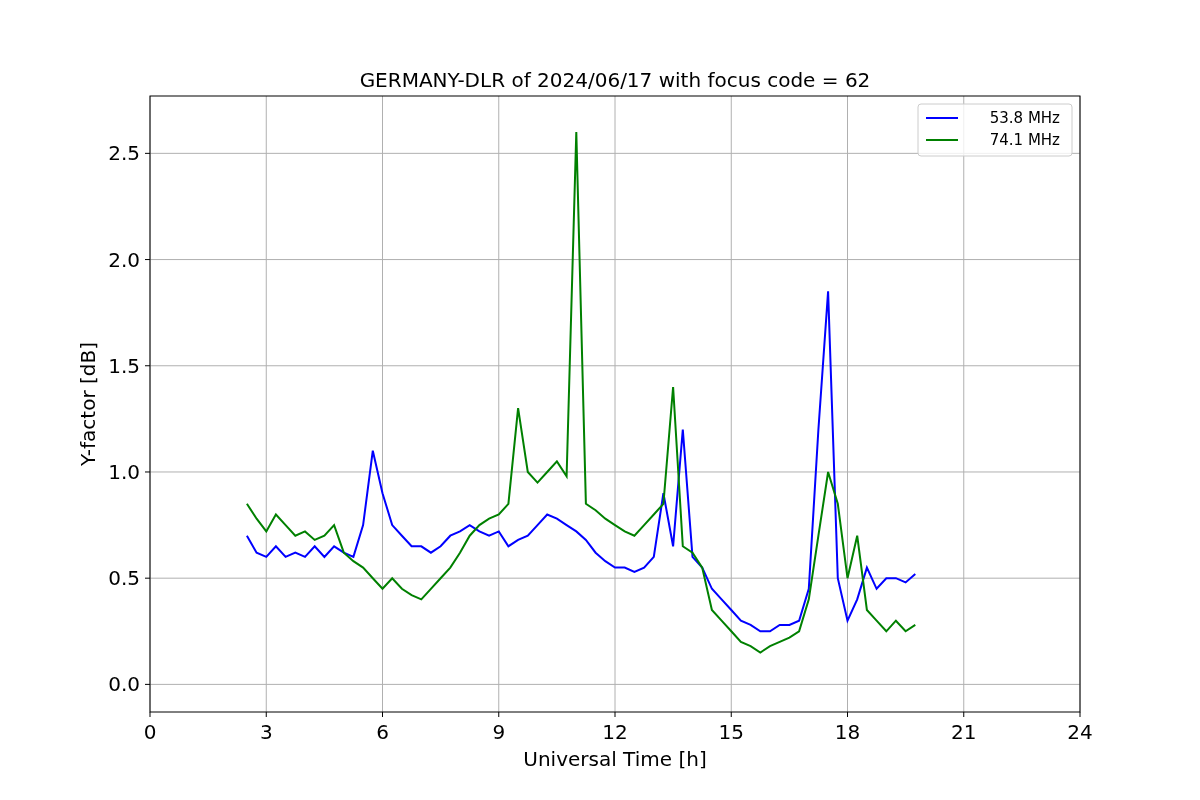 Image resolution: width=1200 pixels, height=800 pixels. Describe the element at coordinates (1080, 732) in the screenshot. I see `tick-label: 24` at that location.